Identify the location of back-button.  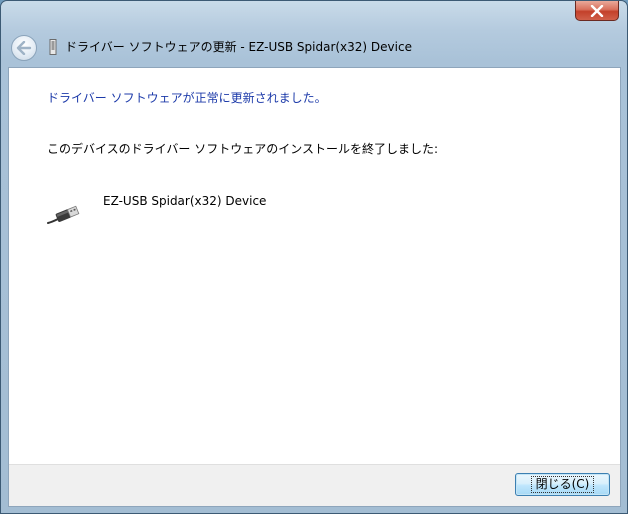
(24, 48).